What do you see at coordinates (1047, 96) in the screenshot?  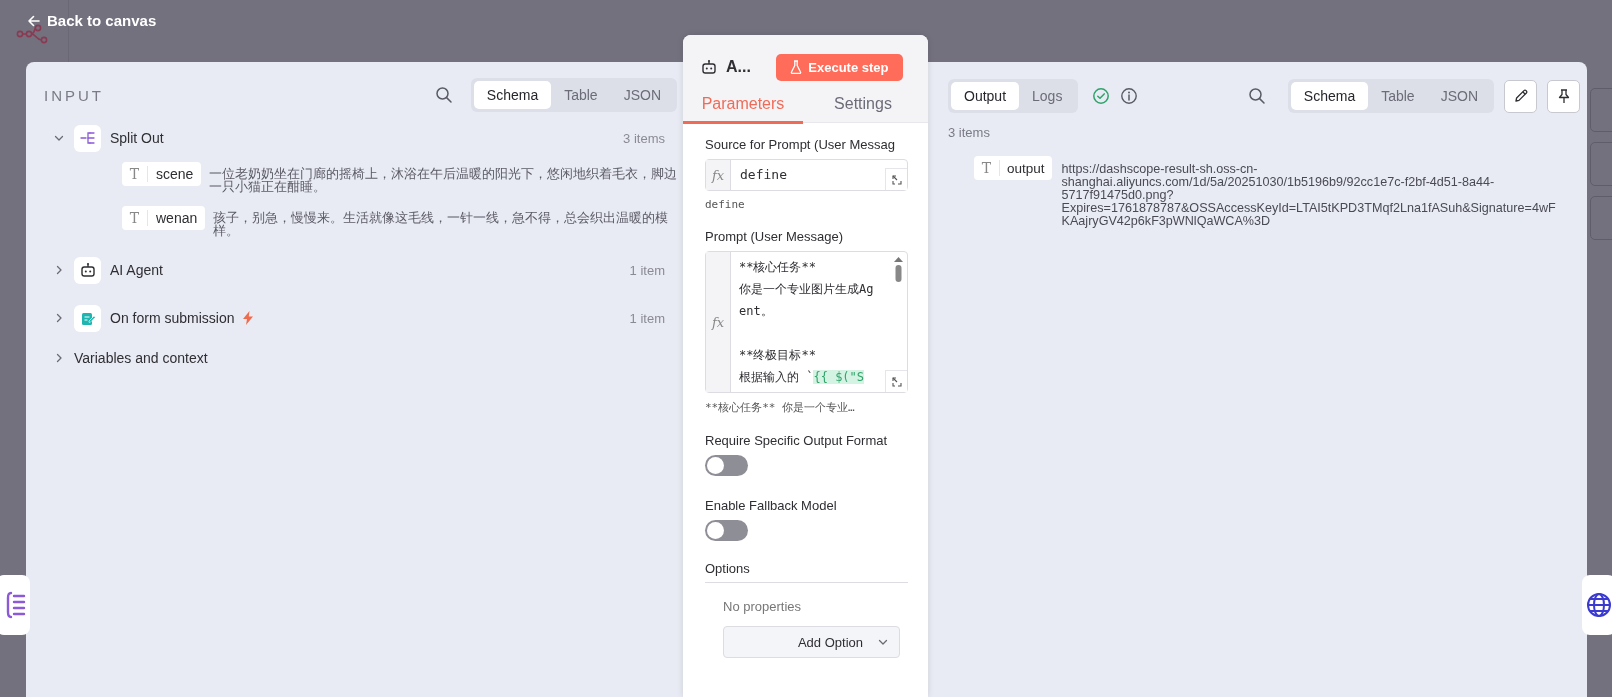 I see `panel-tab: Logs` at bounding box center [1047, 96].